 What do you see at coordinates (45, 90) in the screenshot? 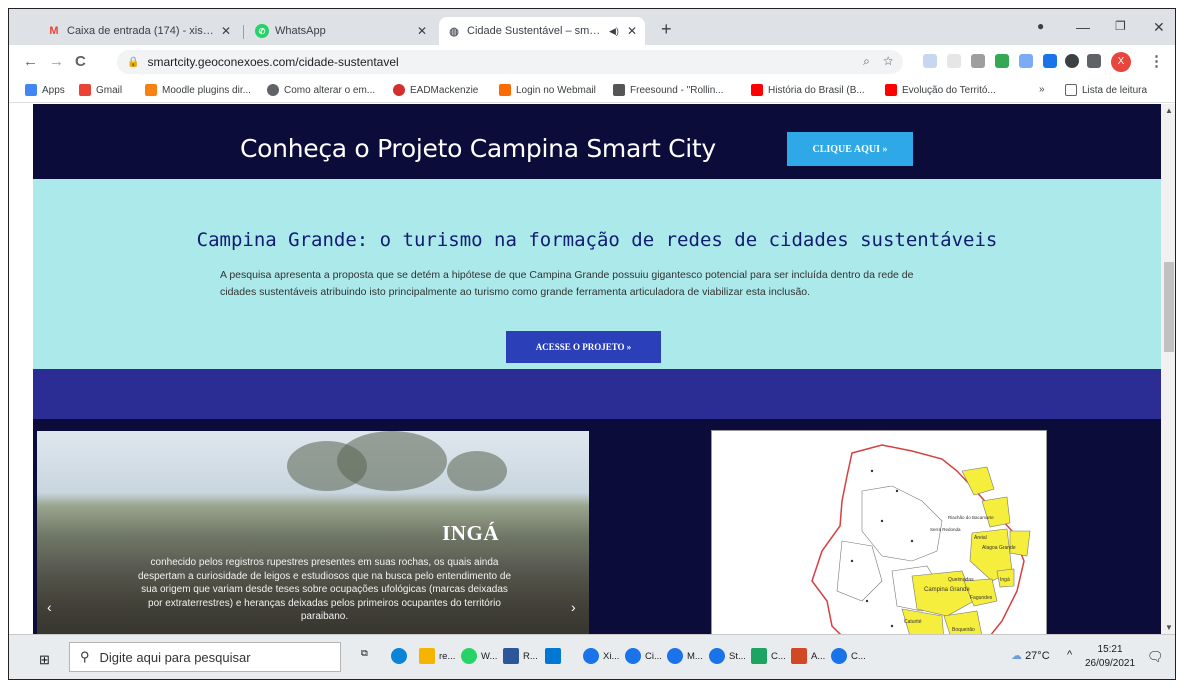
I see `bookmark-item: Apps` at bounding box center [45, 90].